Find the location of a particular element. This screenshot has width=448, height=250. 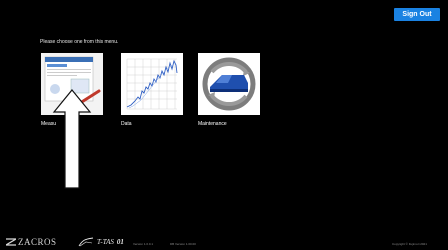

ttas-product-text: T-TAS is located at coordinates (105, 242).